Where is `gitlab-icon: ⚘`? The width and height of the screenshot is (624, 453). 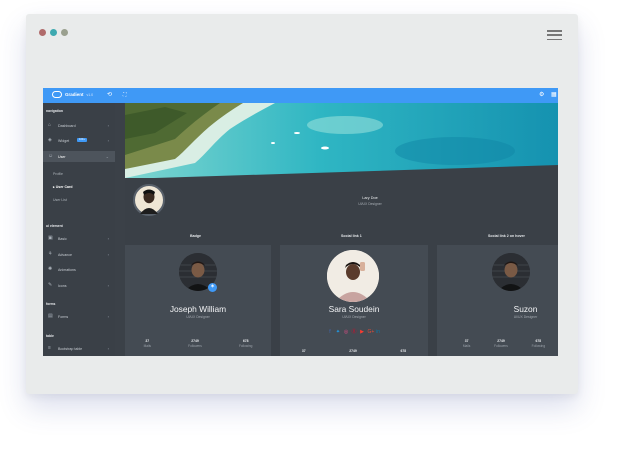 gitlab-icon: ⚘ is located at coordinates (50, 254).